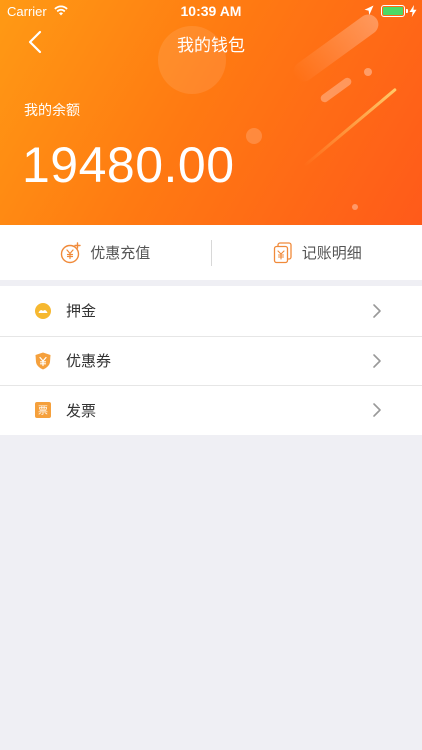 The image size is (422, 750). What do you see at coordinates (43, 310) in the screenshot?
I see `deposit-icon` at bounding box center [43, 310].